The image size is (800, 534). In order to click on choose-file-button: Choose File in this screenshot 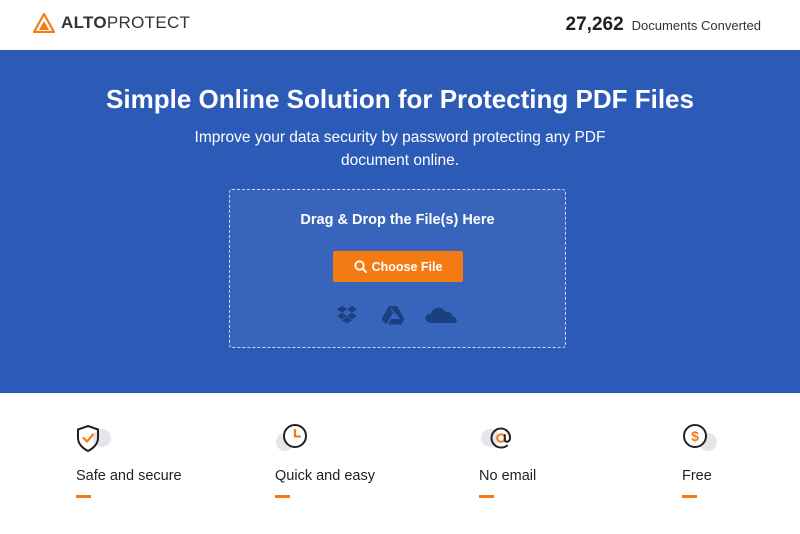, I will do `click(398, 266)`.